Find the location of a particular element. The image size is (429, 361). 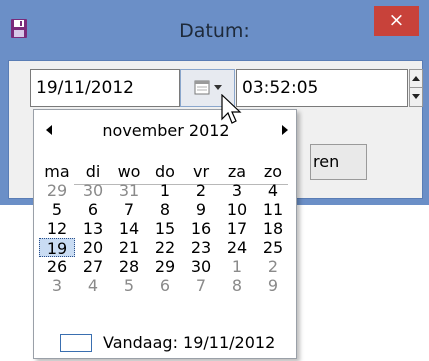

calendar-day: 27 is located at coordinates (93, 266).